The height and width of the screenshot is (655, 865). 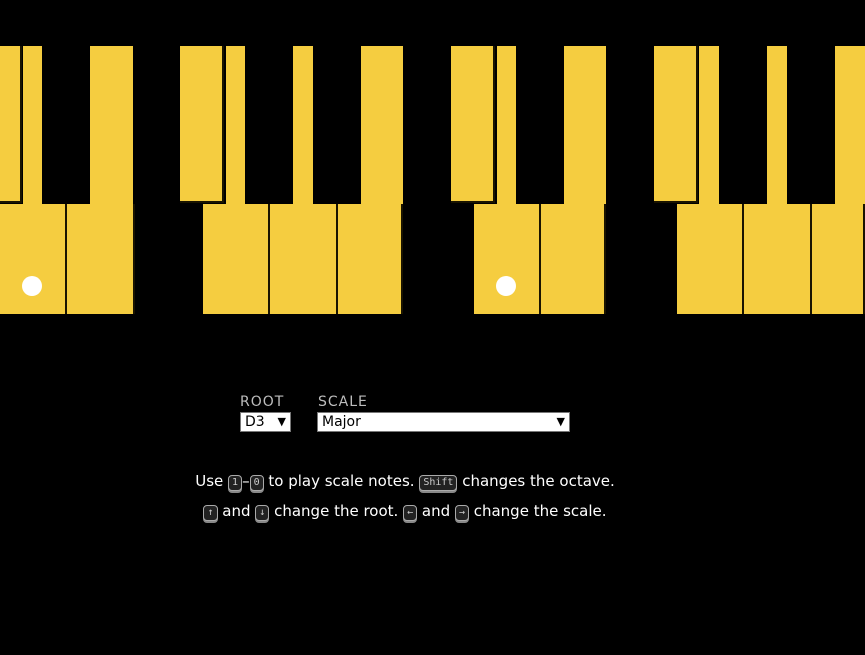 I want to click on root-label: ROOT, so click(x=262, y=402).